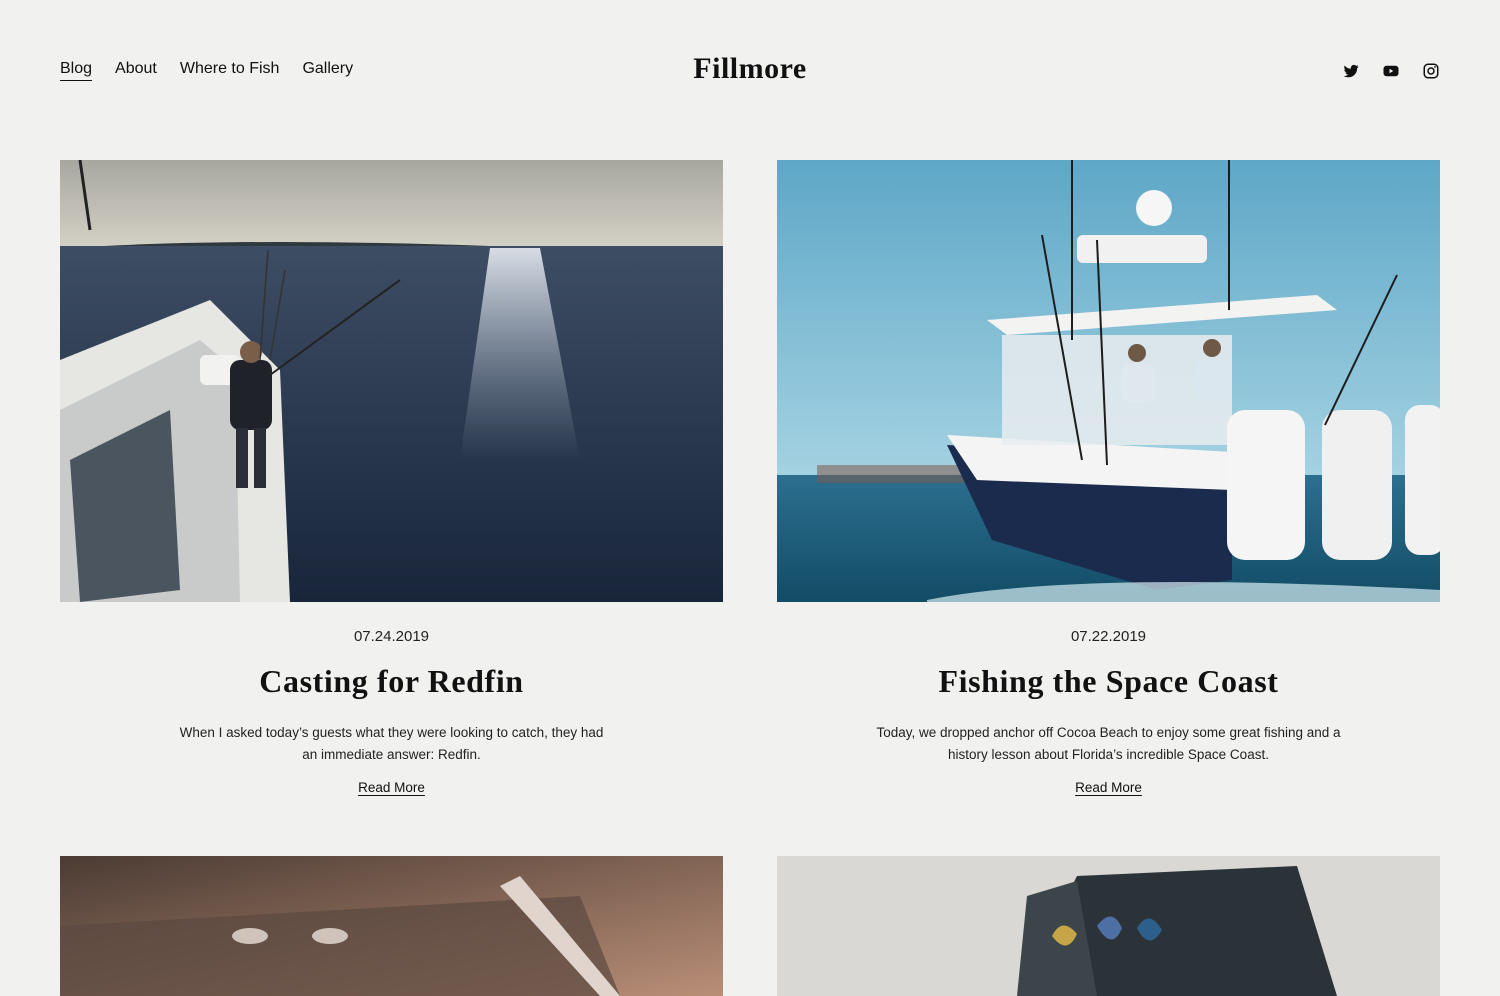 Image resolution: width=1500 pixels, height=996 pixels. I want to click on instagram-icon, so click(1431, 71).